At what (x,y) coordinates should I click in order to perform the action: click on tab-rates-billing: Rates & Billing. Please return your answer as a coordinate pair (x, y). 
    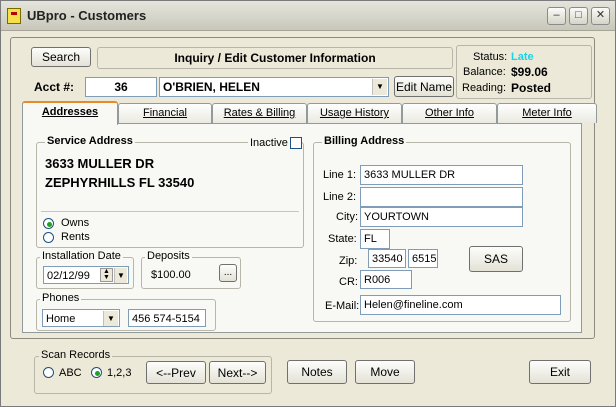
    Looking at the image, I should click on (259, 113).